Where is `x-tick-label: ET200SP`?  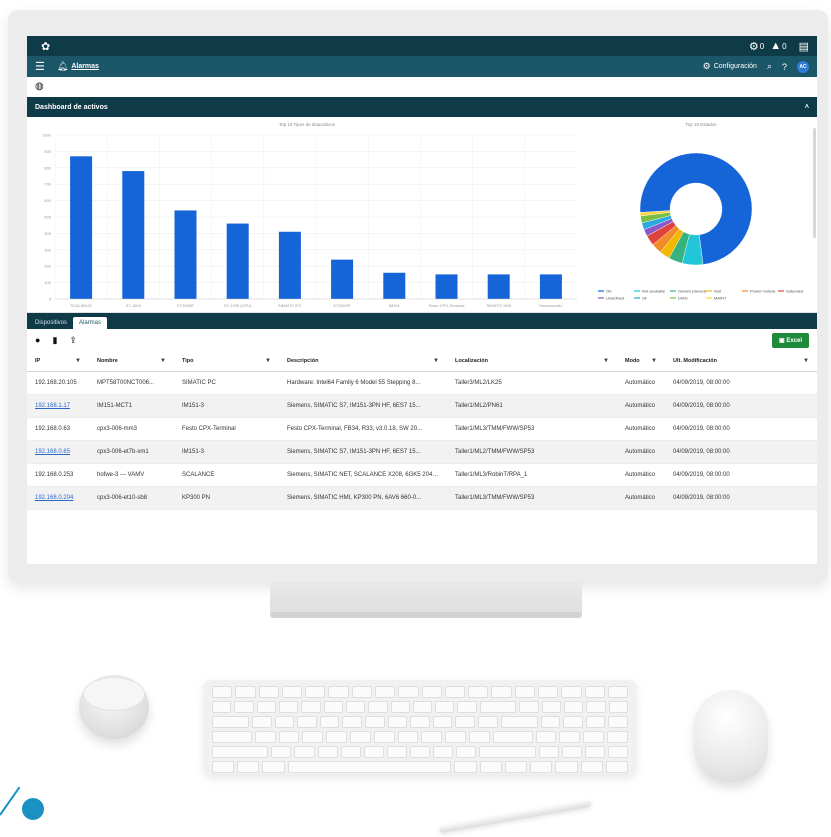
x-tick-label: ET200SP is located at coordinates (185, 305).